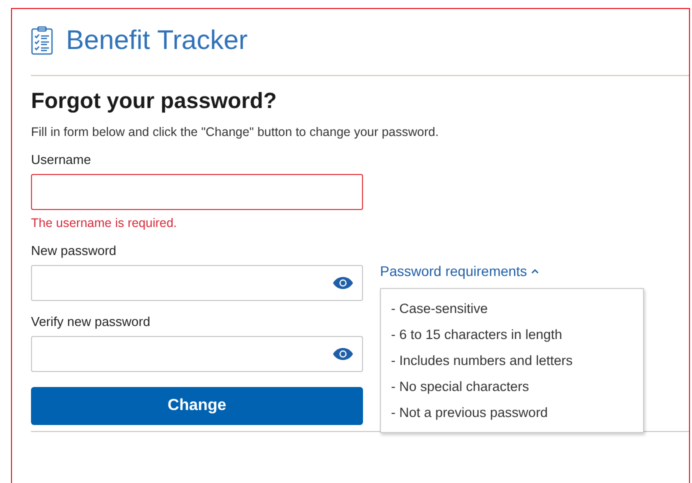  Describe the element at coordinates (470, 413) in the screenshot. I see `requirement-item: - Not a previous password` at that location.